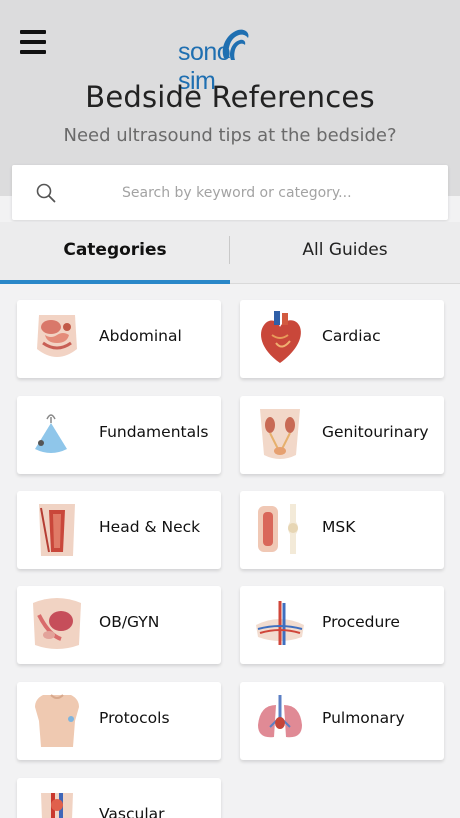  Describe the element at coordinates (280, 434) in the screenshot. I see `kidney-icon` at that location.